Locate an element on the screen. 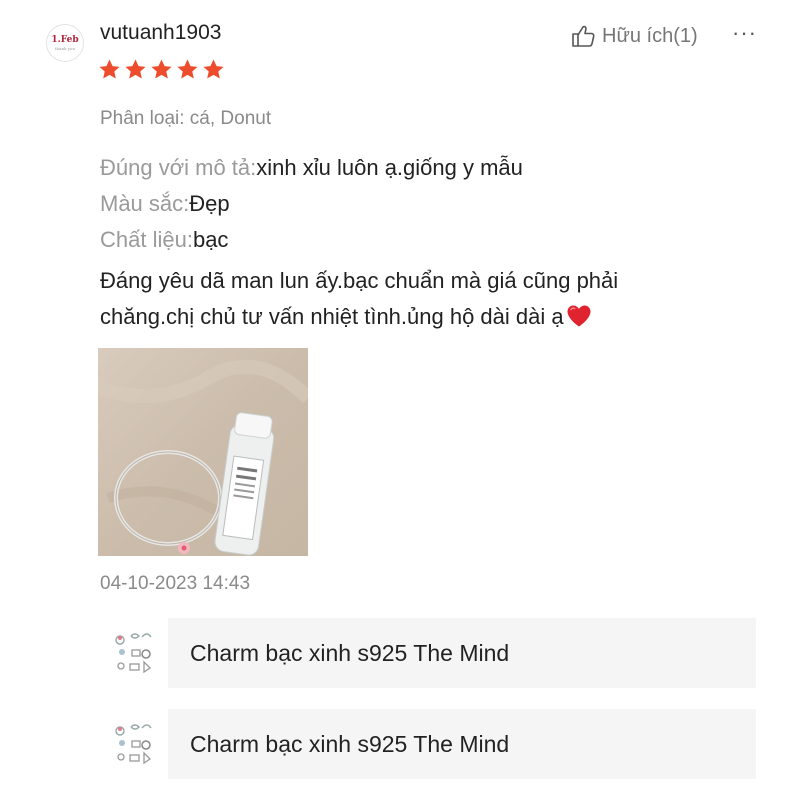  review-photo is located at coordinates (203, 452).